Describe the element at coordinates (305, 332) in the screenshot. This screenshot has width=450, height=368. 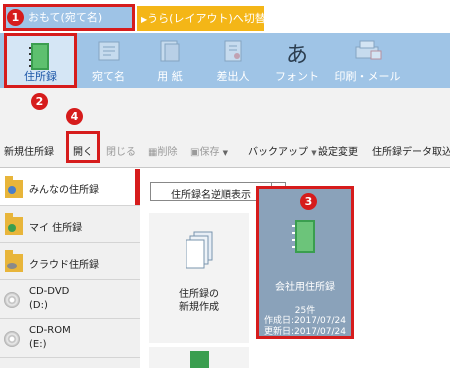
I see `card-updated: 更新日:2017/07/24` at that location.